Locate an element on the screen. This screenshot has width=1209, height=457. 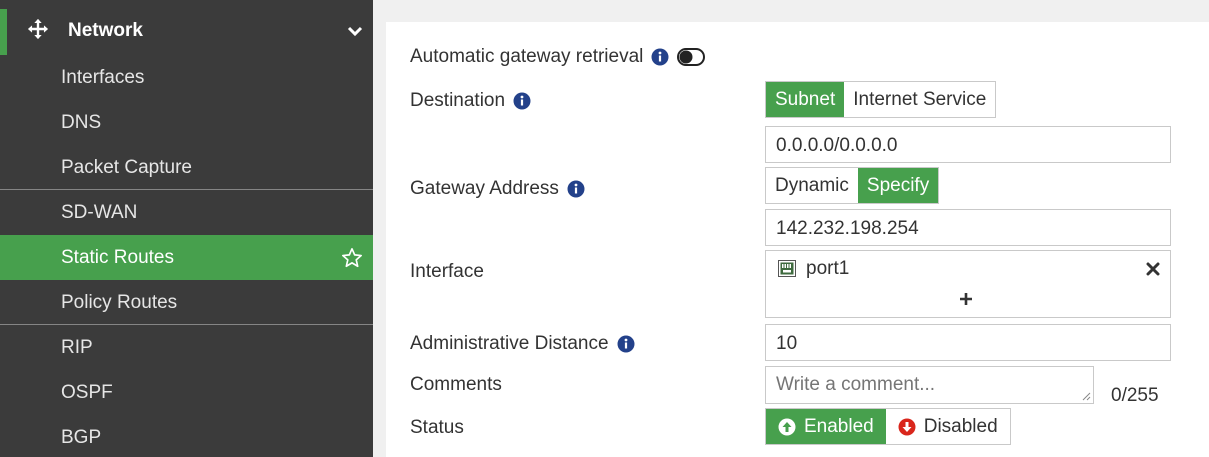
sidebar-item-label: Policy Routes is located at coordinates (119, 302).